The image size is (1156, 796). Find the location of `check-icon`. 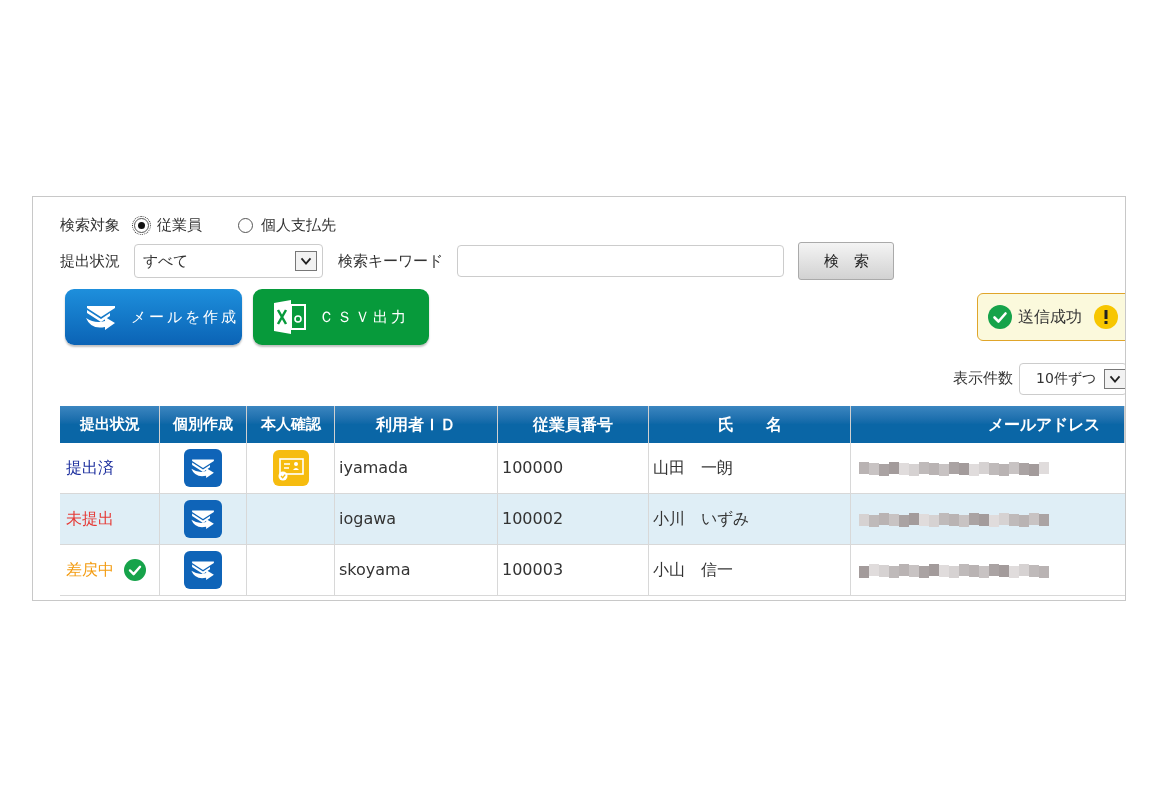

check-icon is located at coordinates (1000, 317).